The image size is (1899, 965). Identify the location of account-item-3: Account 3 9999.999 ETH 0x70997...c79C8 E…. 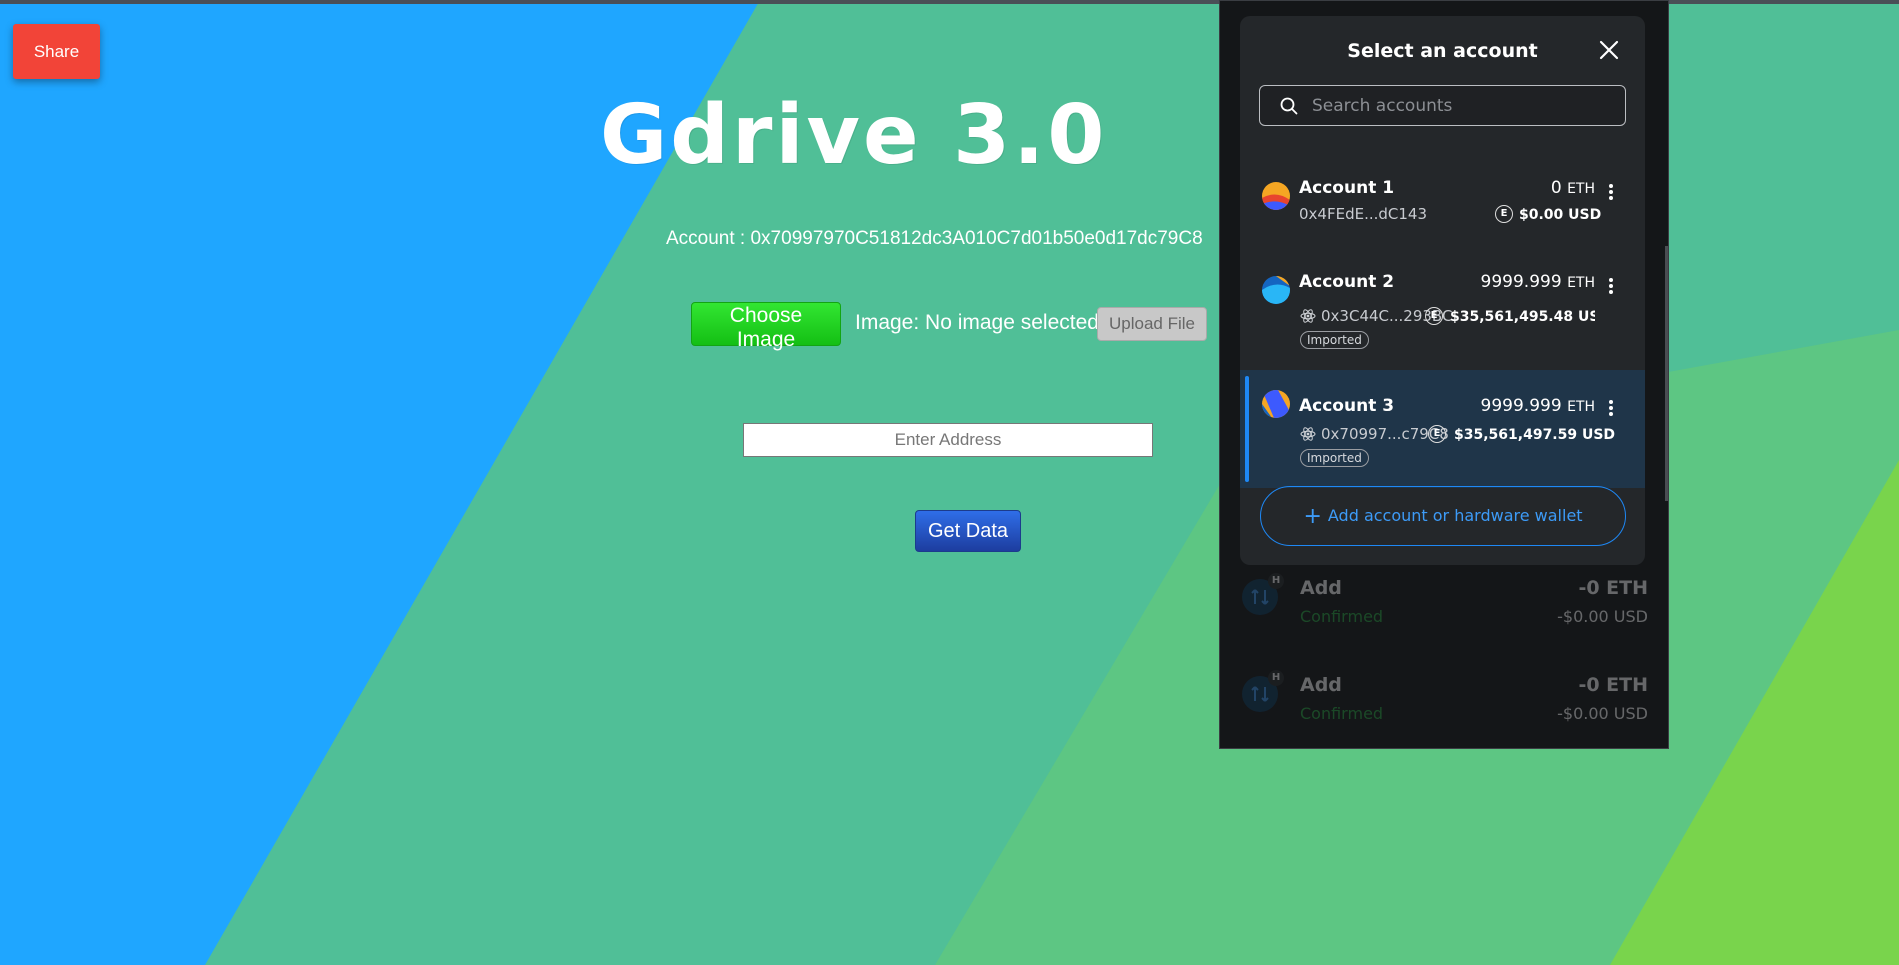
(1442, 429).